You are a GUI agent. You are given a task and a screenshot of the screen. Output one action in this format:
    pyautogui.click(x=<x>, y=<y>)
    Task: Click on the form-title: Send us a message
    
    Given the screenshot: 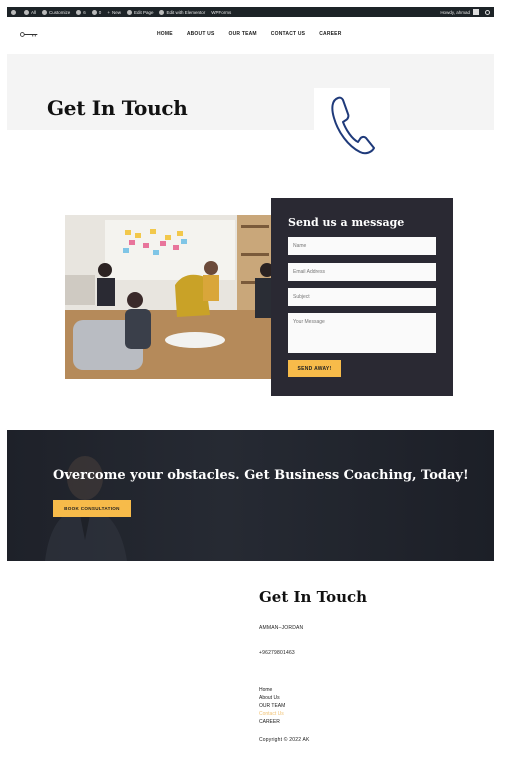 What is the action you would take?
    pyautogui.click(x=346, y=222)
    